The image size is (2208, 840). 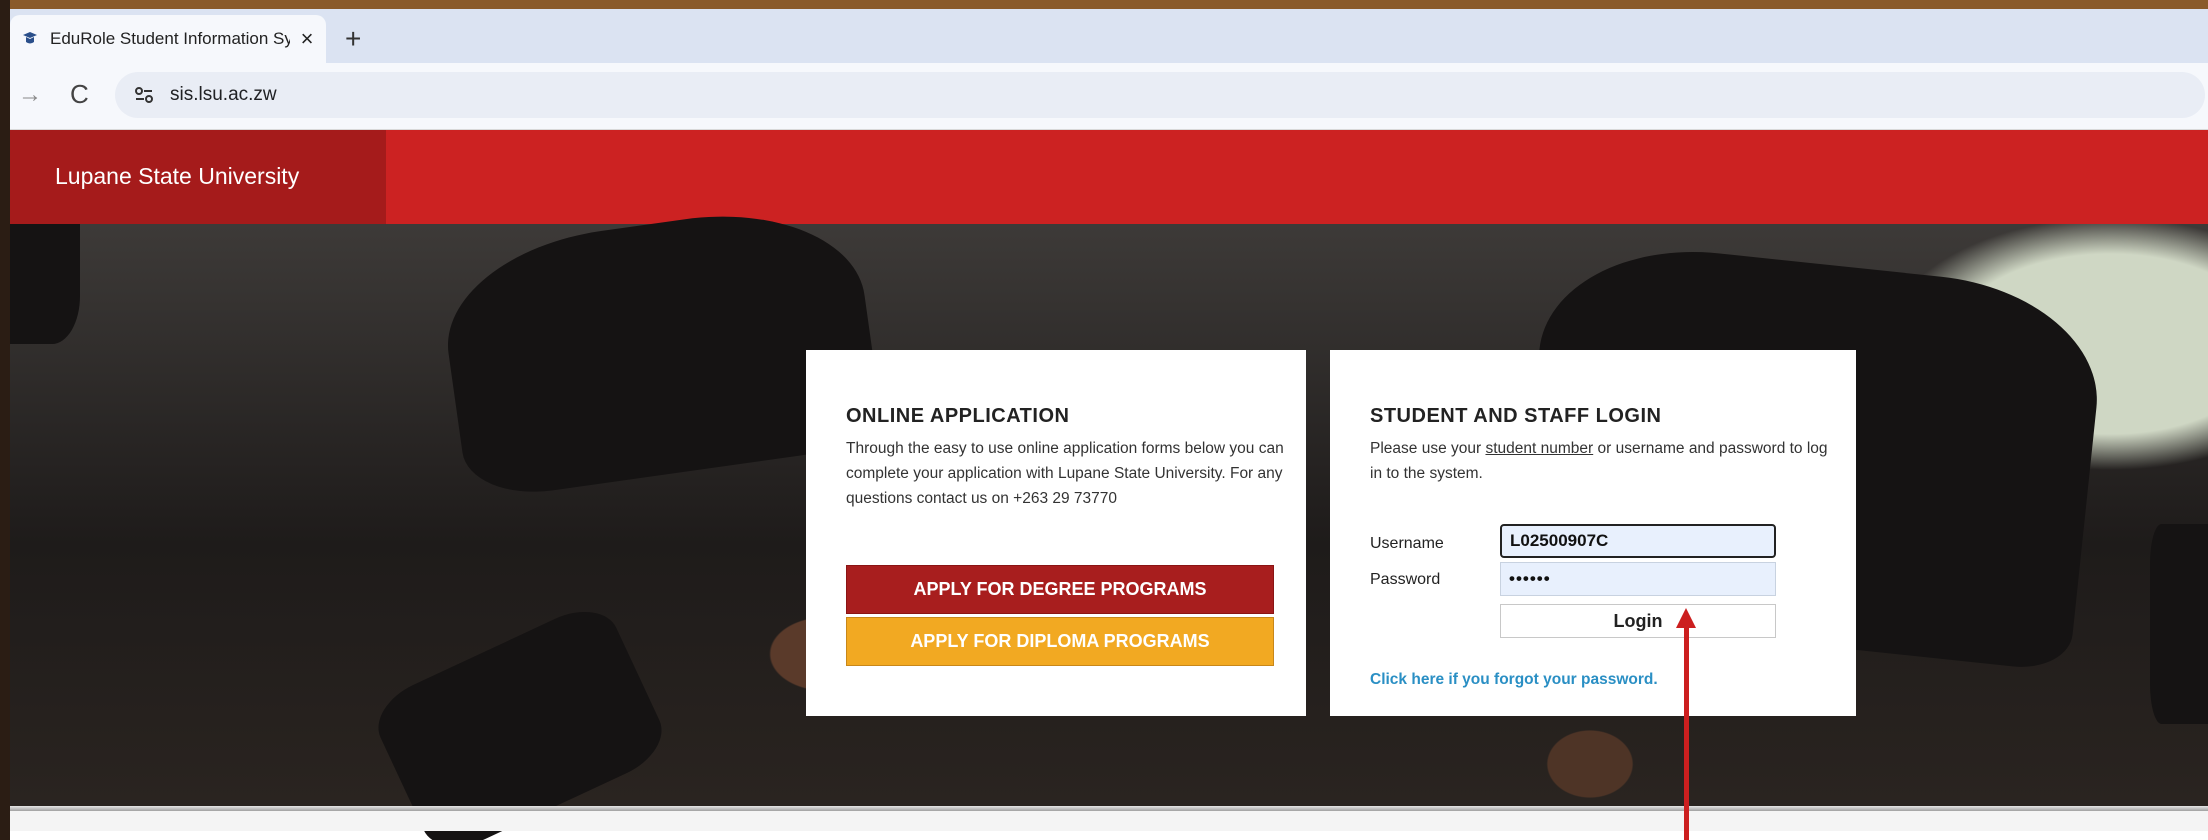 I want to click on login-title: STUDENT AND STAFF LOGIN, so click(x=1516, y=416).